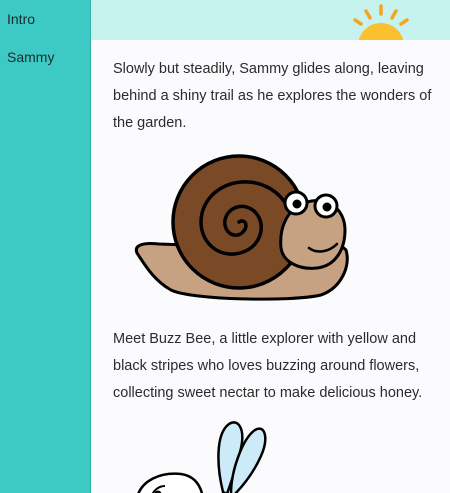 The image size is (450, 493). Describe the element at coordinates (17, 19) in the screenshot. I see `sidebar-item-intro: Intro` at that location.